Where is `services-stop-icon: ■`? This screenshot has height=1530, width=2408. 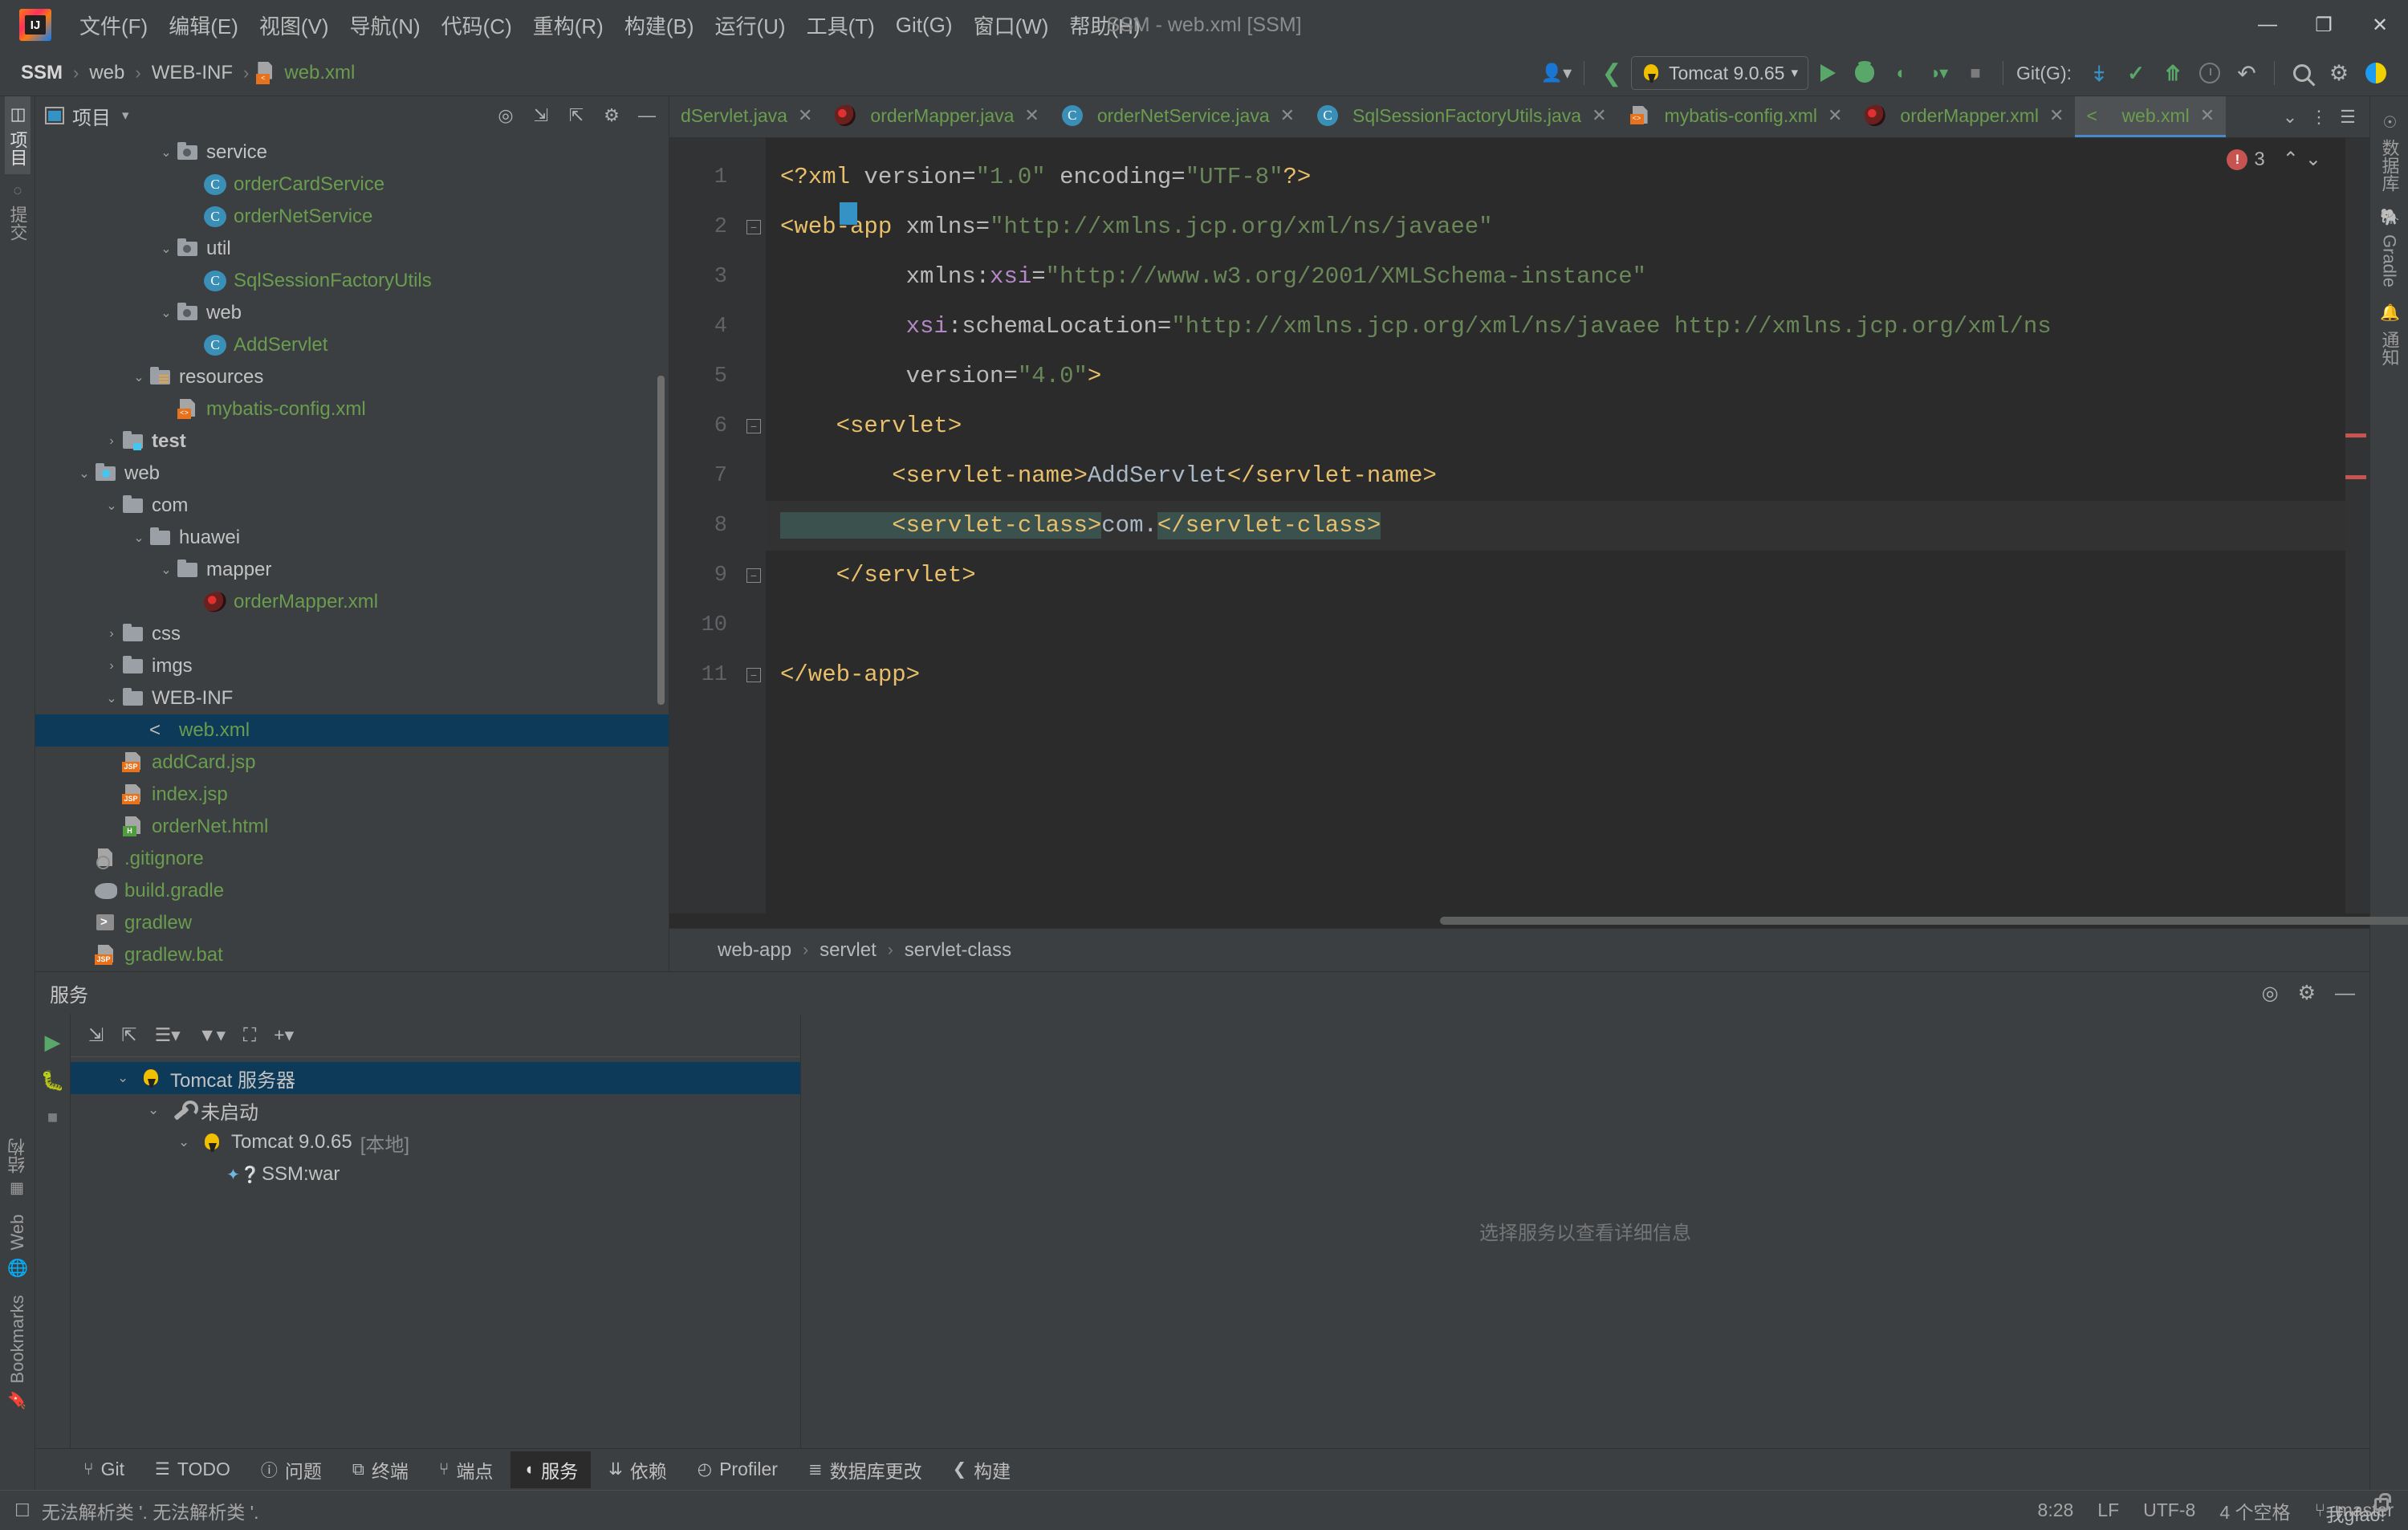 services-stop-icon: ■ is located at coordinates (53, 1117).